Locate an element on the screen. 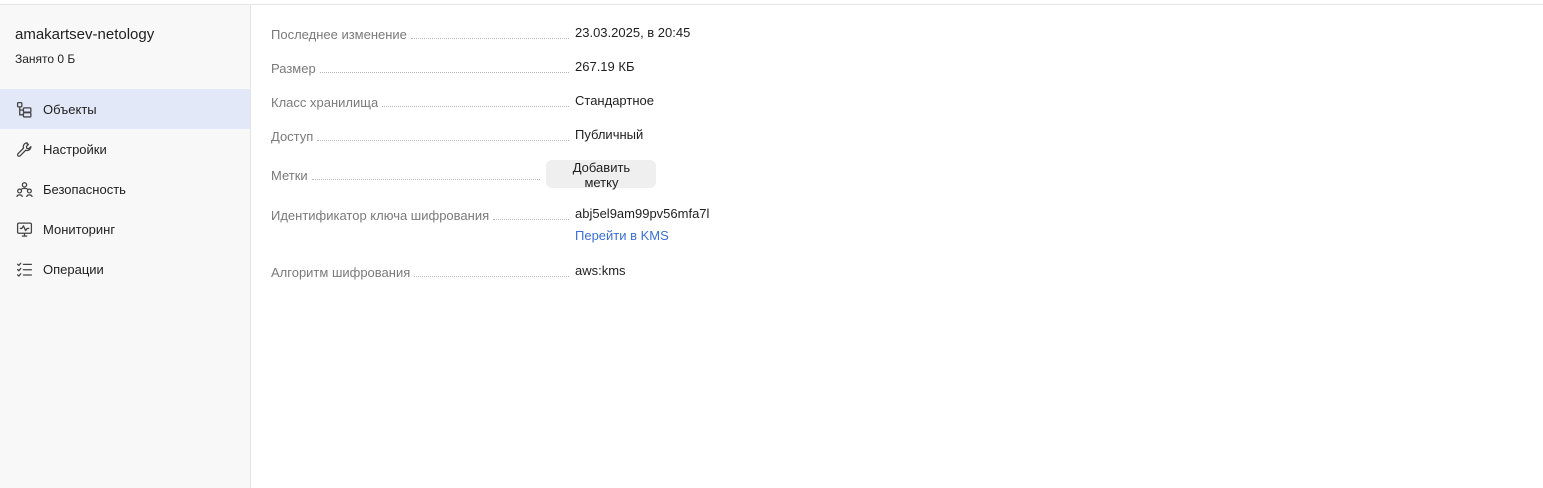  detail-row-access: Доступ Публичный is located at coordinates (457, 135).